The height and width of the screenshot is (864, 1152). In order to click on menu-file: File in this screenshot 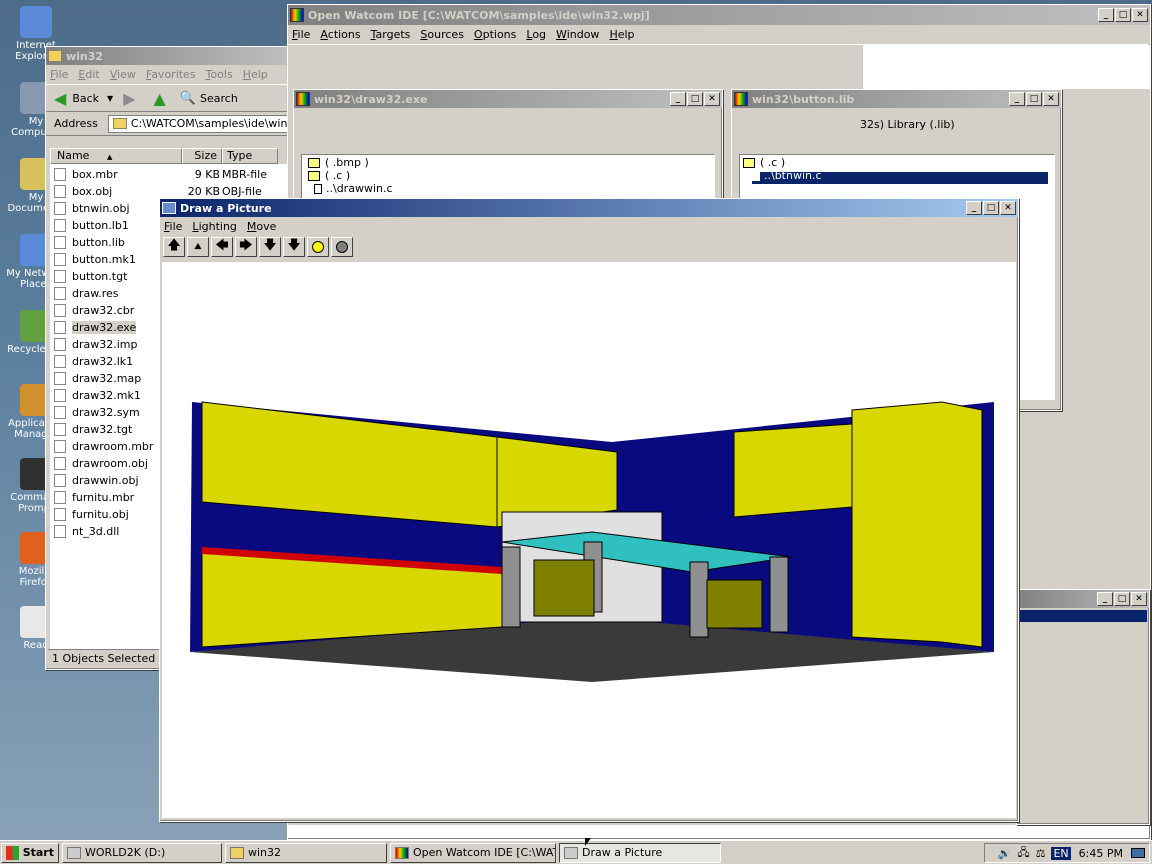, I will do `click(59, 74)`.